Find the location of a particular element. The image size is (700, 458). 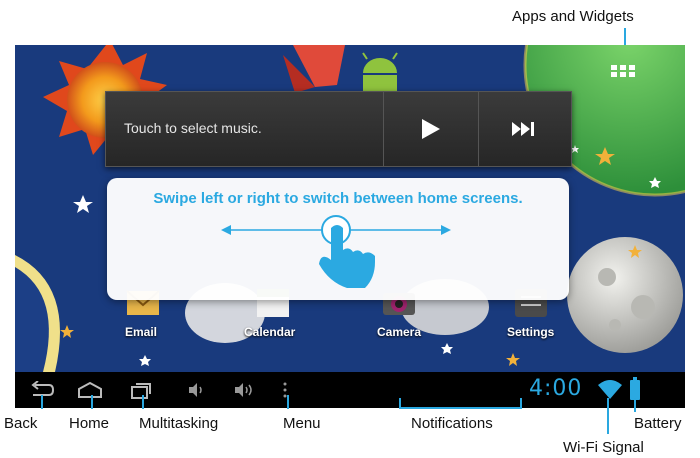

leader-battery is located at coordinates (635, 405).